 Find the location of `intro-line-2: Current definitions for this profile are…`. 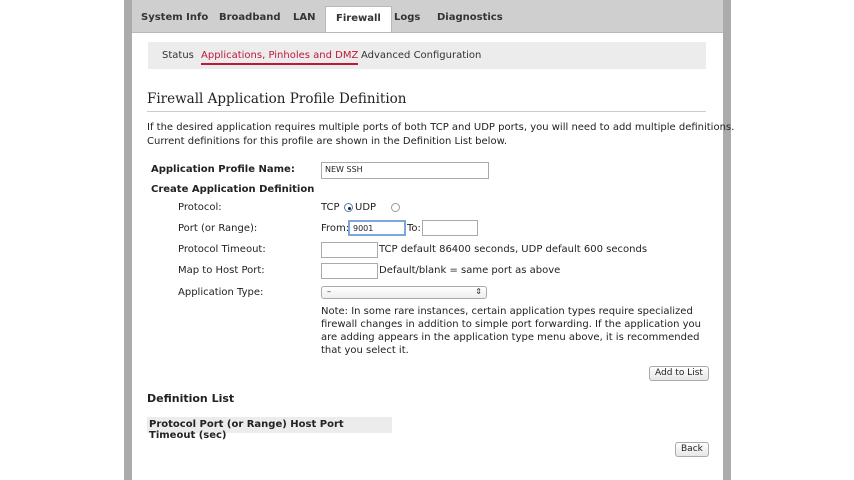

intro-line-2: Current definitions for this profile are… is located at coordinates (327, 141).